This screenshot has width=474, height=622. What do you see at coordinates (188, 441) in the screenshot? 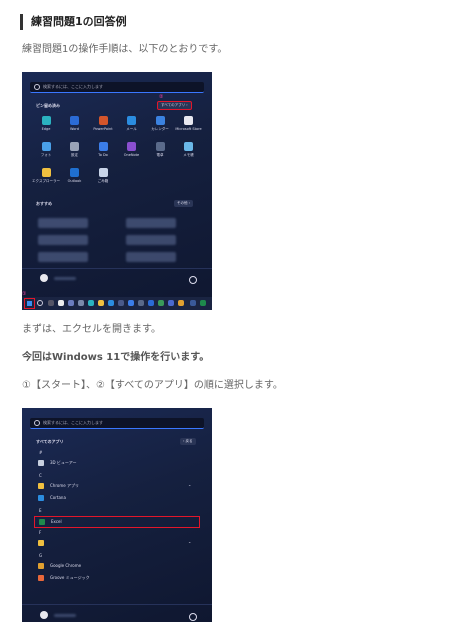
I see `back-button: ‹ 戻る` at bounding box center [188, 441].